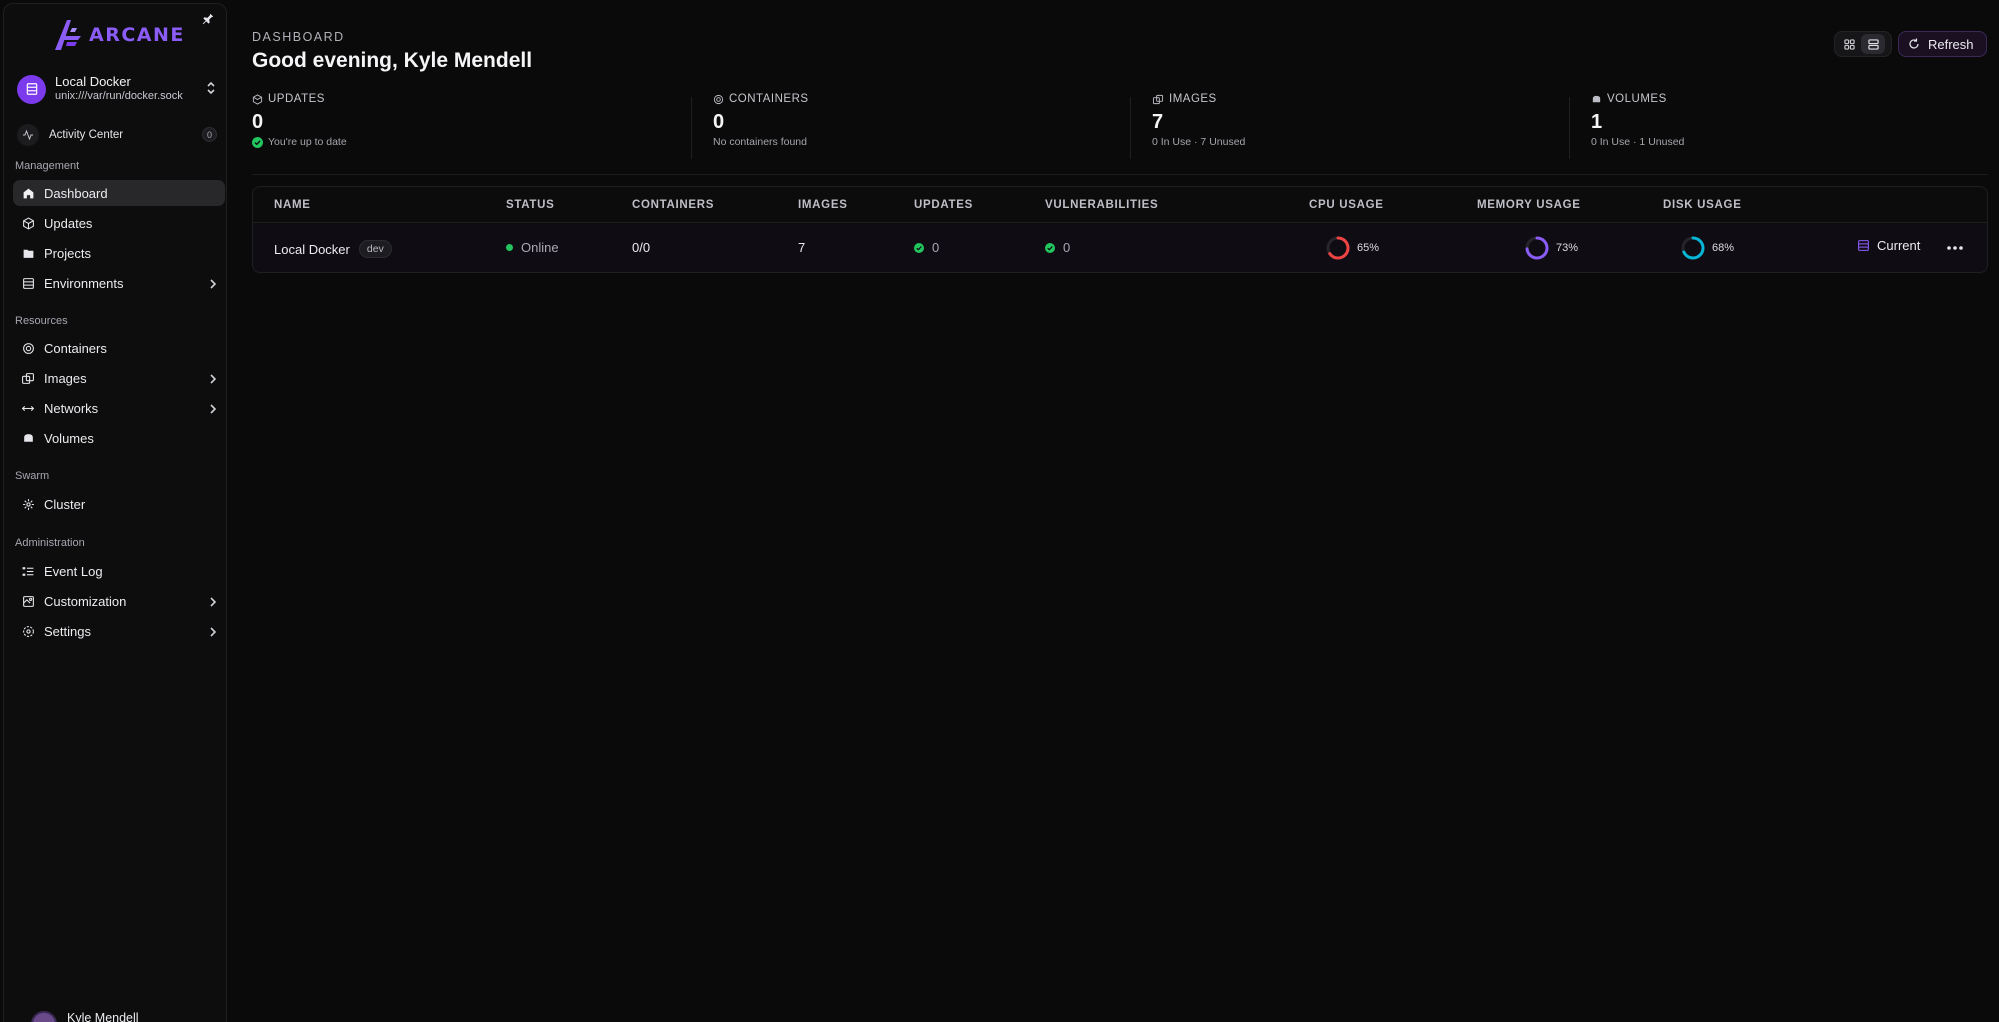 This screenshot has height=1022, width=1999. I want to click on stat-value: 1, so click(1597, 122).